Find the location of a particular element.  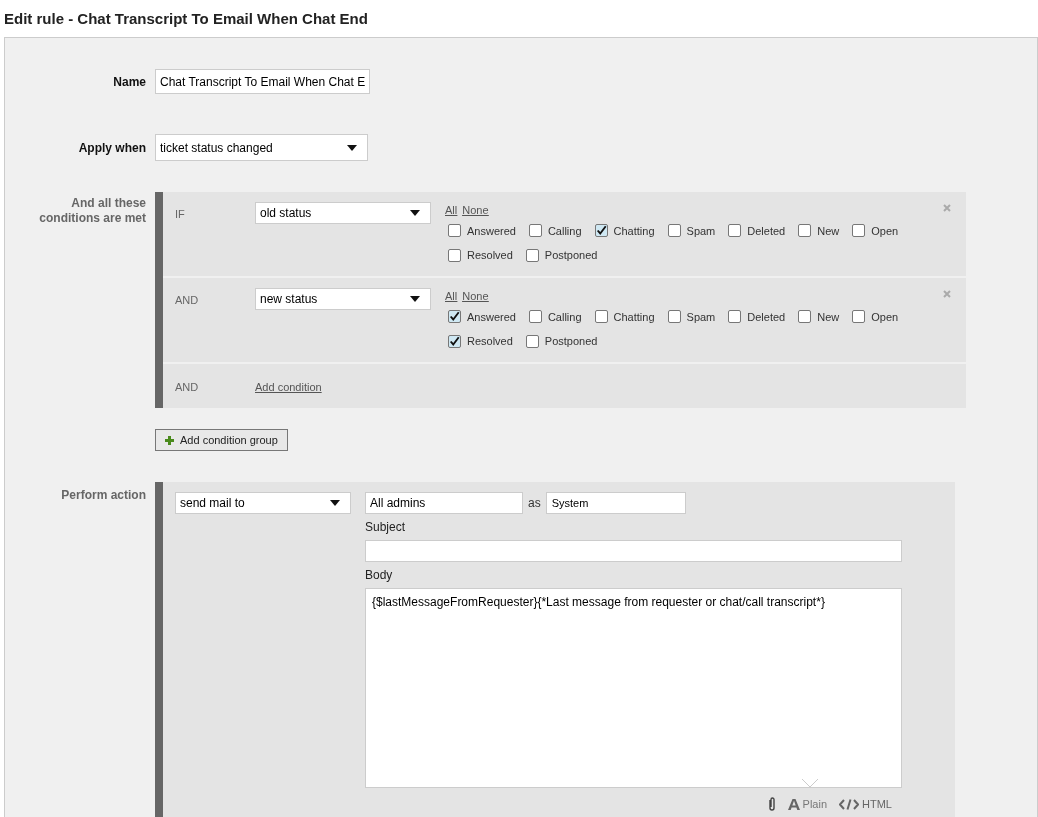

selection-pointer-icon is located at coordinates (809, 783).